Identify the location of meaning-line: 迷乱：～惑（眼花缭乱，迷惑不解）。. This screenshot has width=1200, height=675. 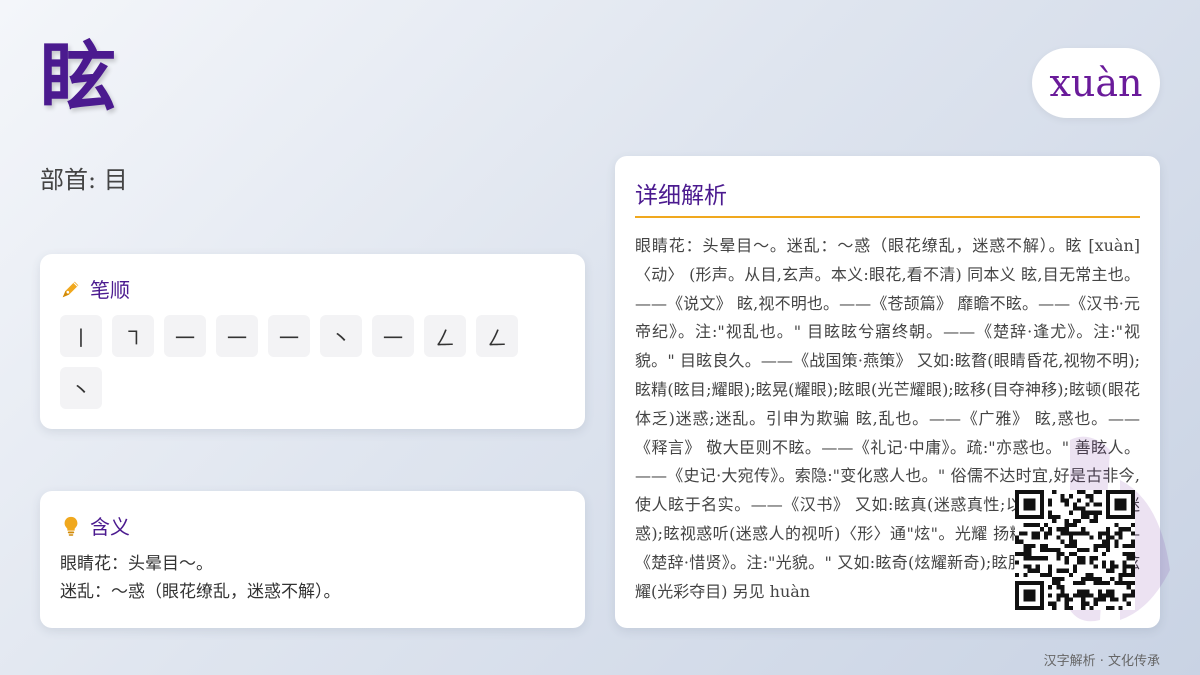
(200, 592).